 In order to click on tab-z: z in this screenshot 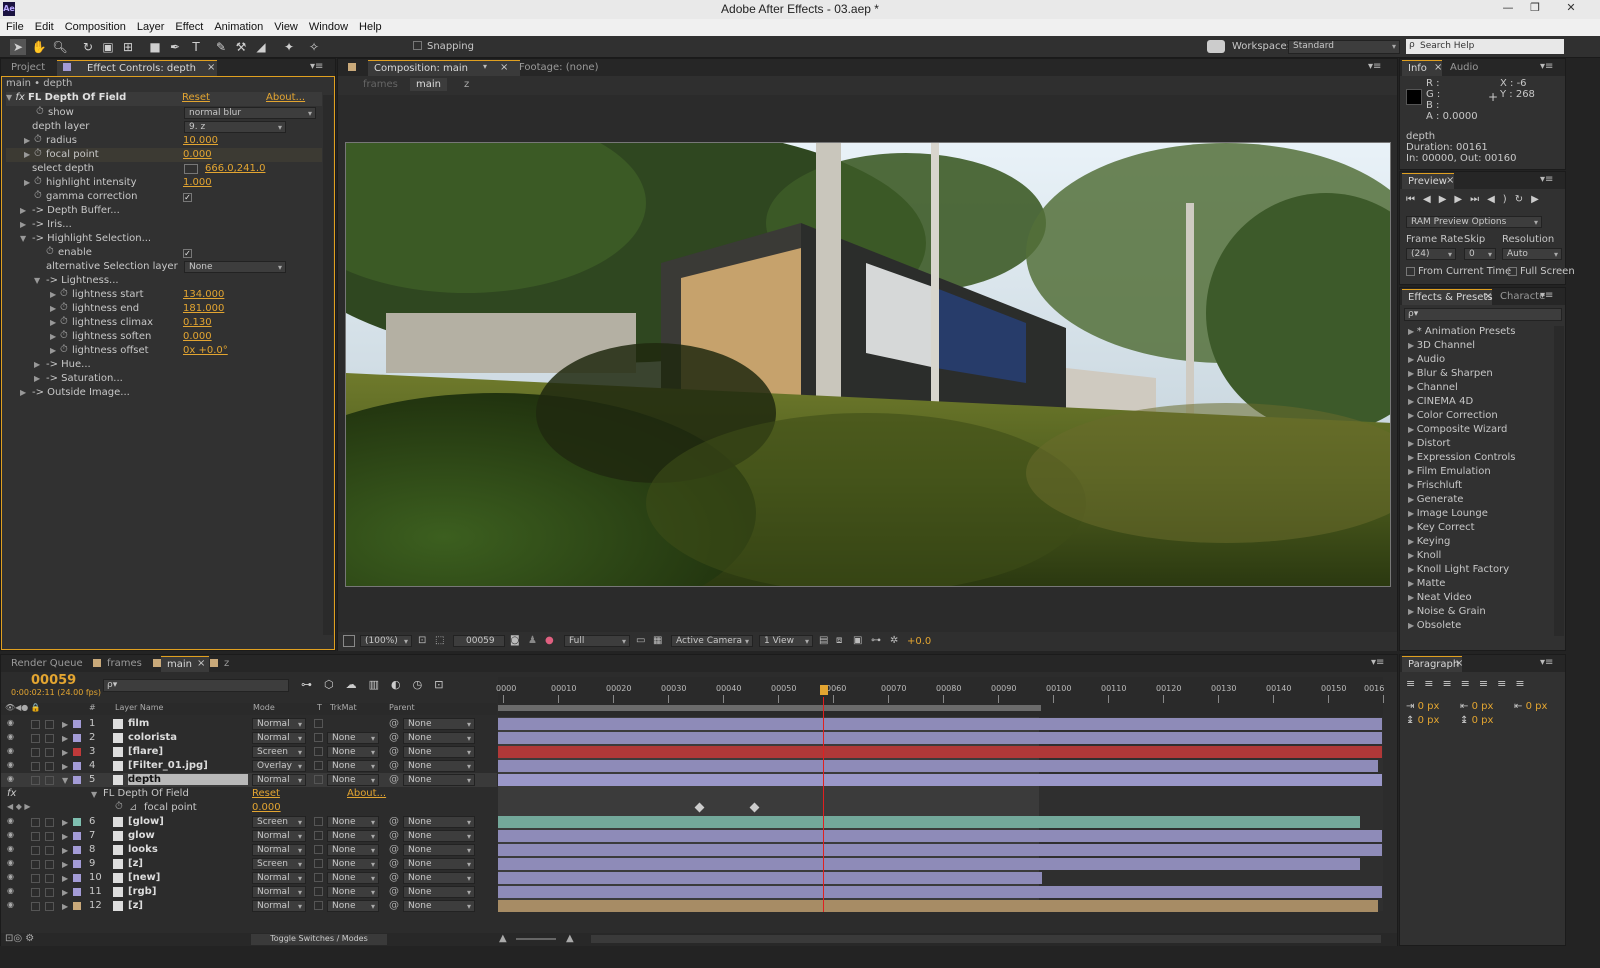, I will do `click(226, 664)`.